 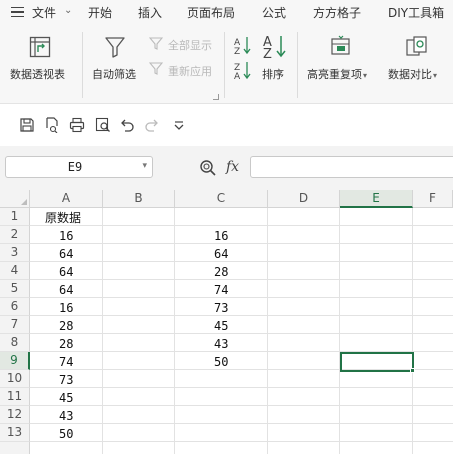 I want to click on name-box: E9 ▾, so click(x=79, y=167).